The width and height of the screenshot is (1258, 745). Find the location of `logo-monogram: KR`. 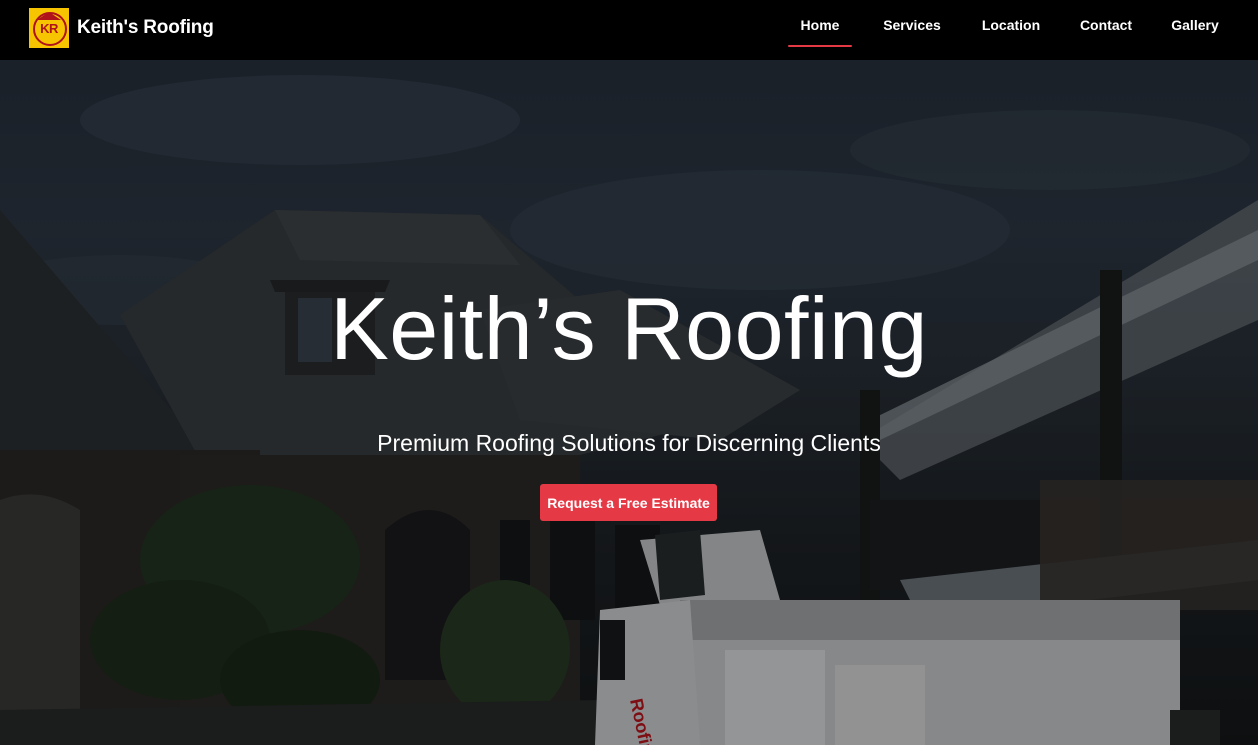

logo-monogram: KR is located at coordinates (49, 28).